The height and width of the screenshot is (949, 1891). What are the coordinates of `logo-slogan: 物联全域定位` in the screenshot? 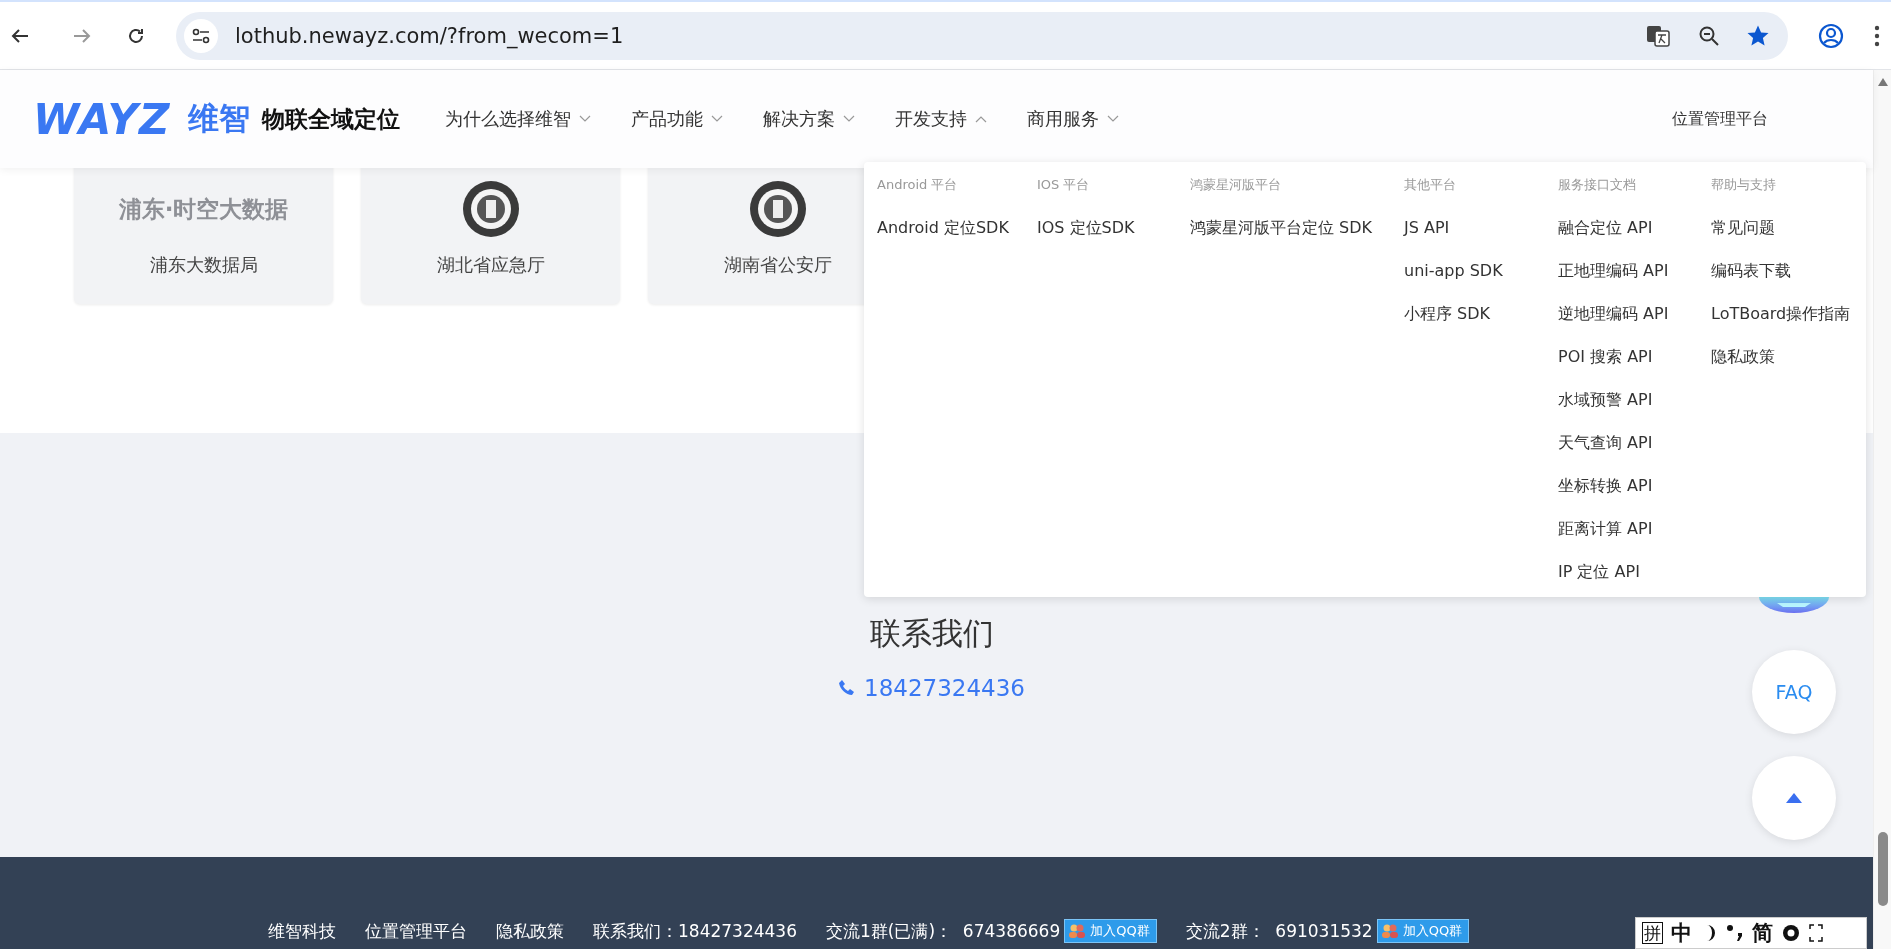 It's located at (331, 119).